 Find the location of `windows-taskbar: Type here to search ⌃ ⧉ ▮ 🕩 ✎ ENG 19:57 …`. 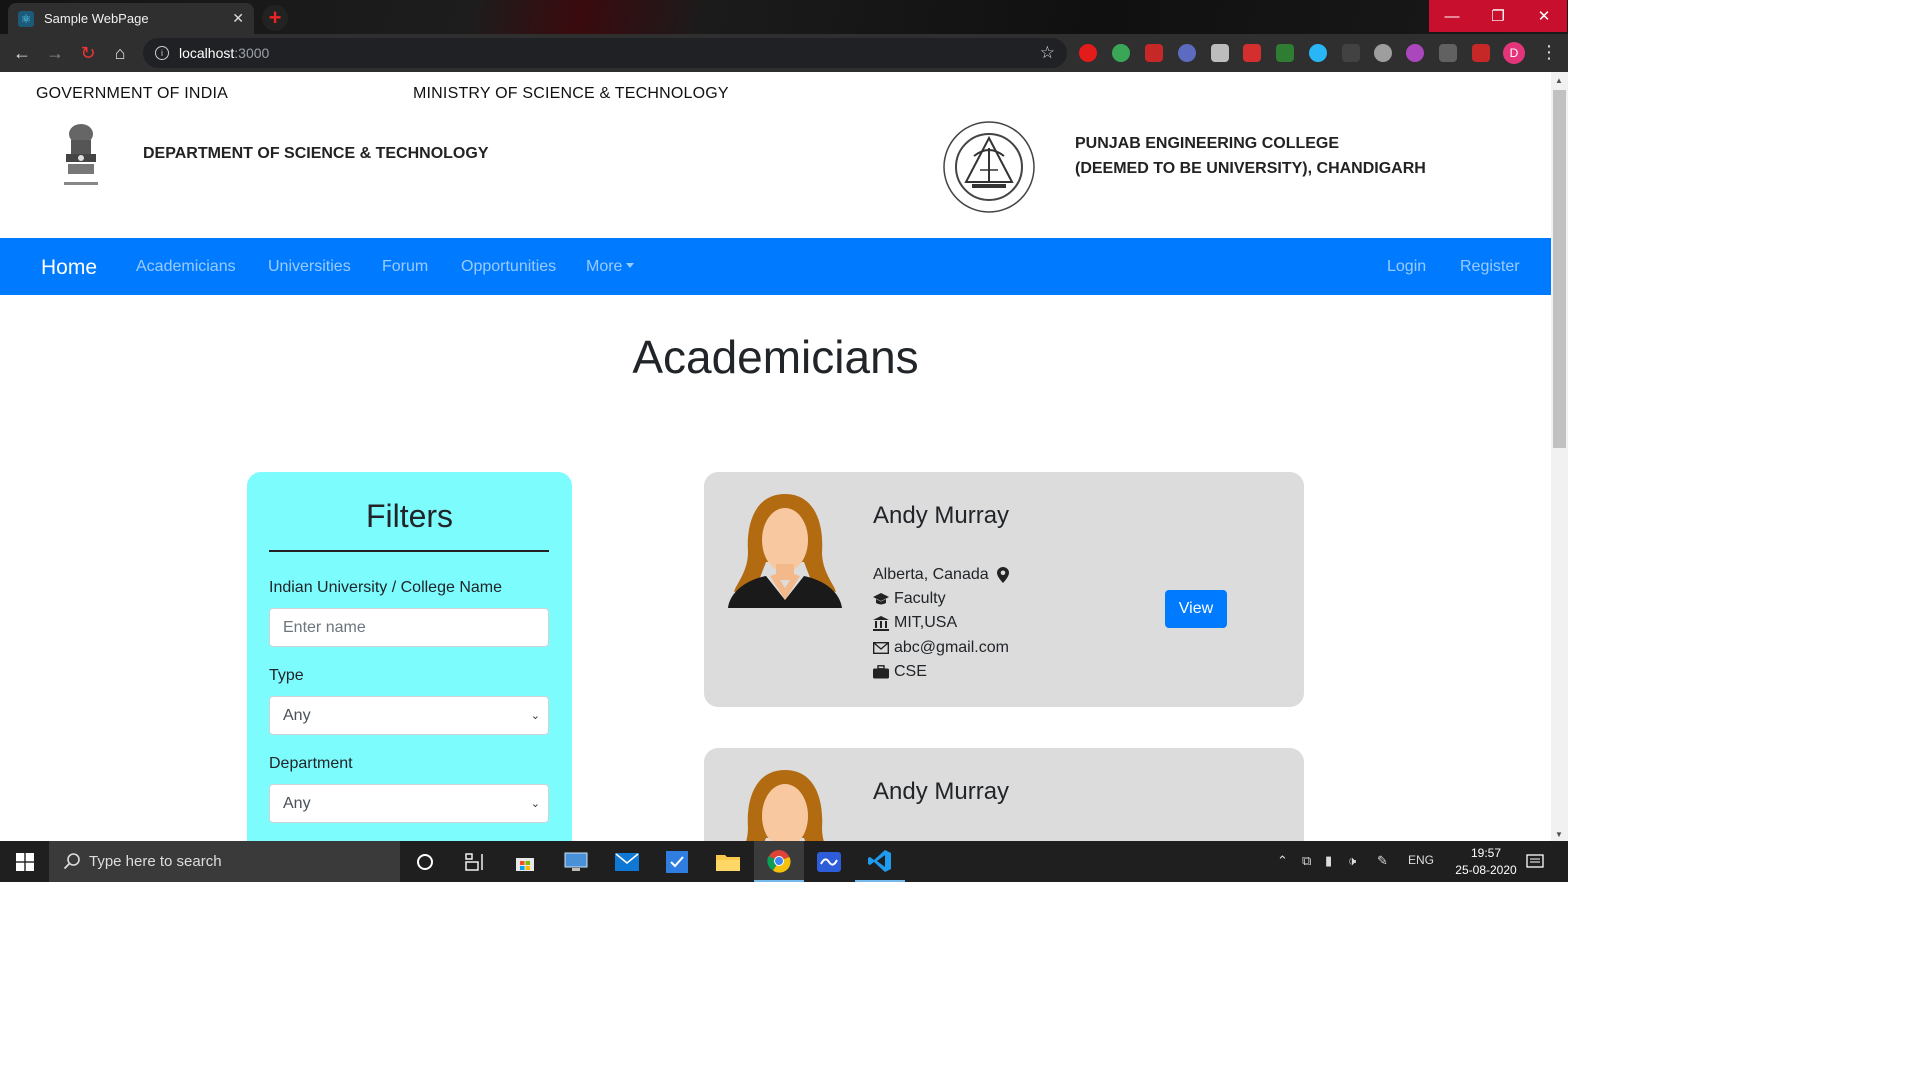

windows-taskbar: Type here to search ⌃ ⧉ ▮ 🕩 ✎ ENG 19:57 … is located at coordinates (784, 861).